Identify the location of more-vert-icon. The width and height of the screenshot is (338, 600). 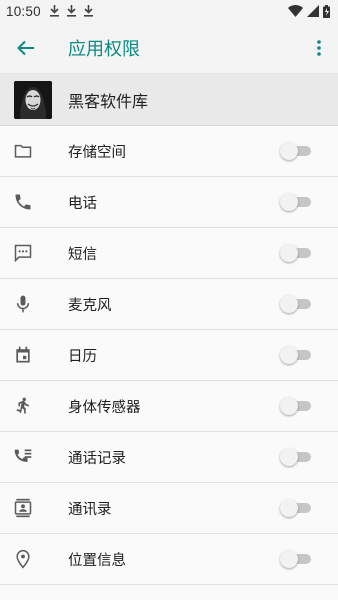
(319, 47).